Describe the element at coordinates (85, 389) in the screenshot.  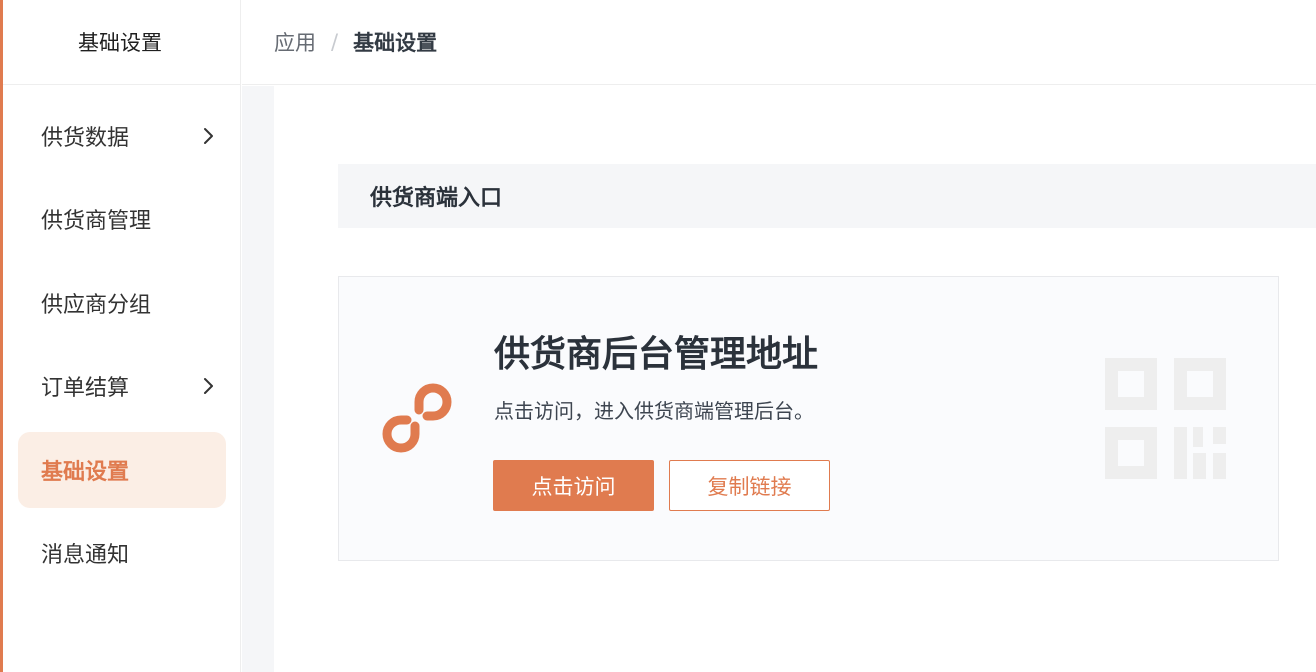
I see `sidebar-item-label: 订单结算` at that location.